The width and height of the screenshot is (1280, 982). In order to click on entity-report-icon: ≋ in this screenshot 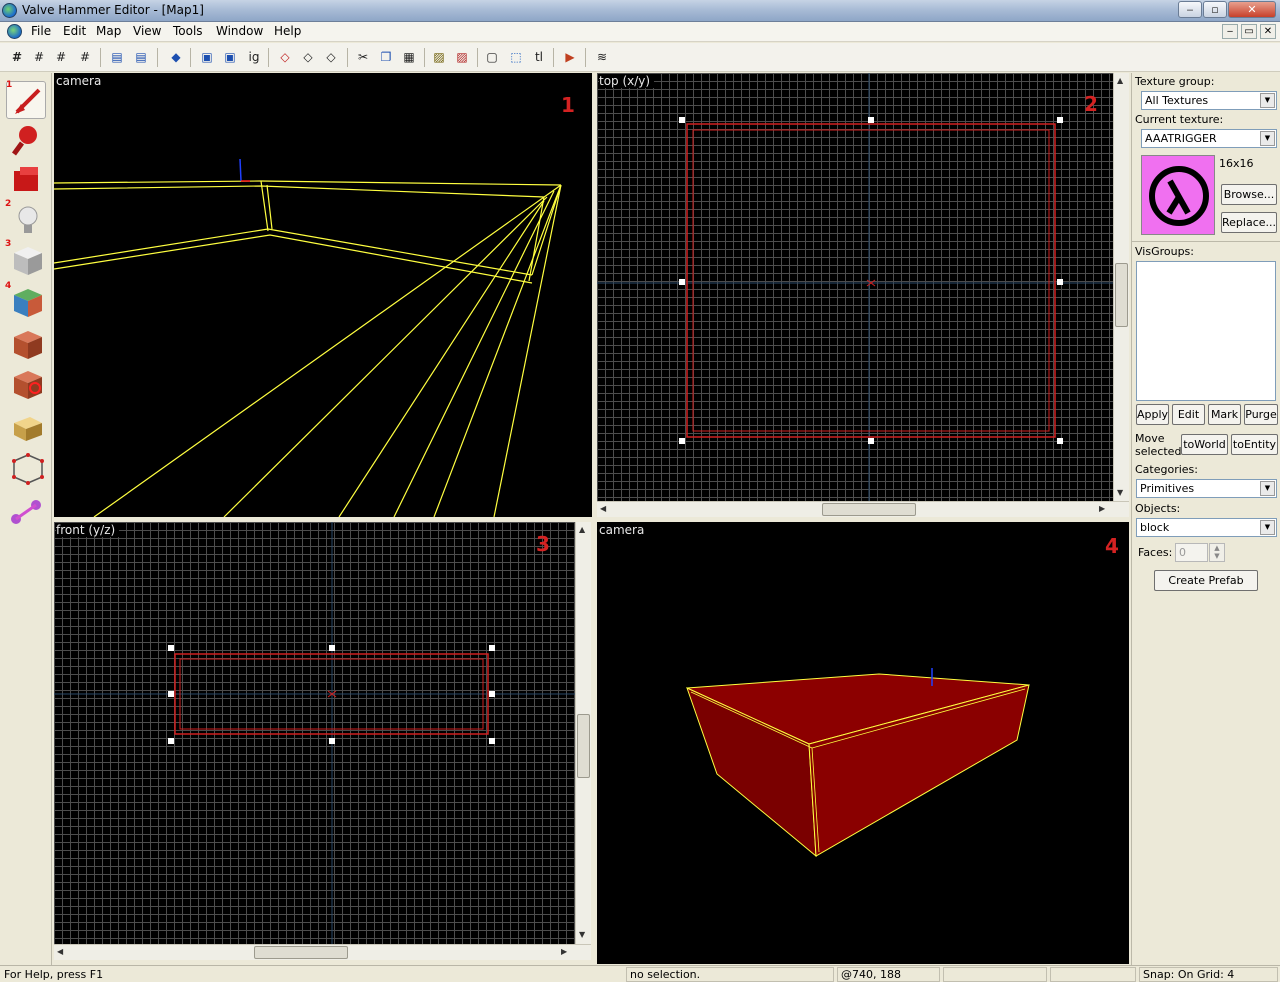, I will do `click(602, 57)`.